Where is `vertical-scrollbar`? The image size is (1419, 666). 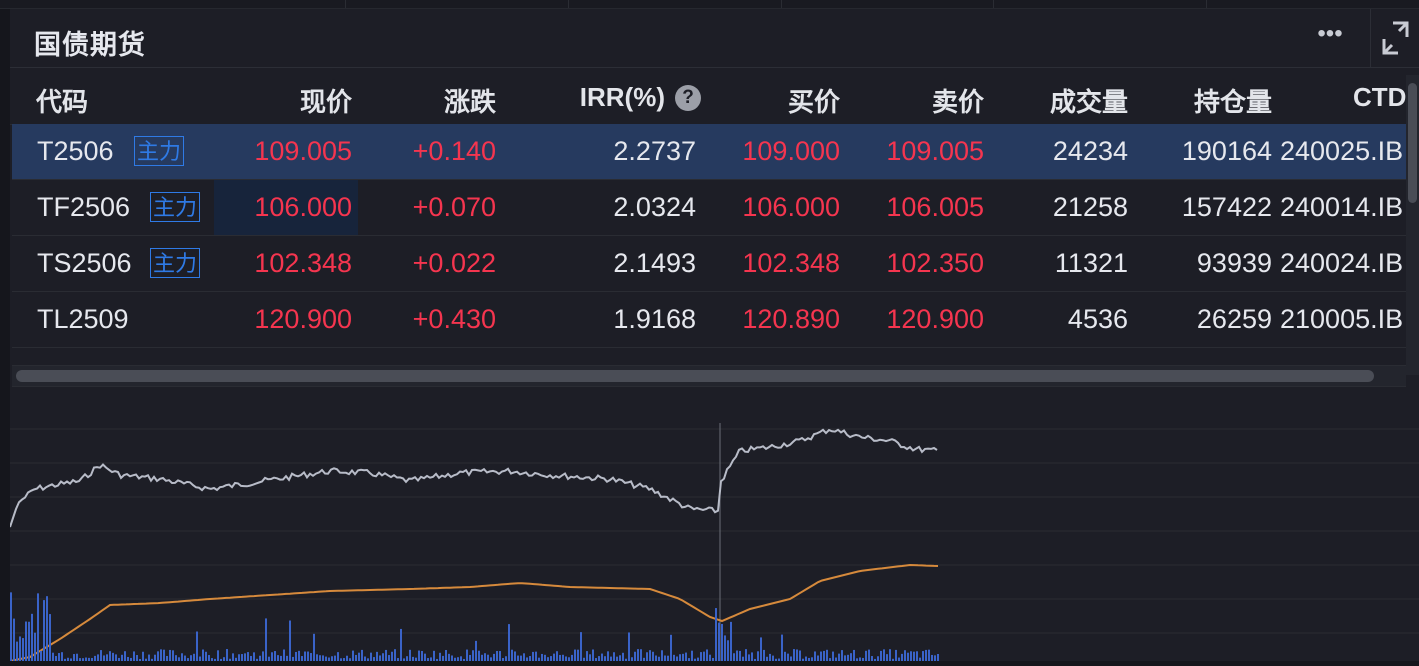 vertical-scrollbar is located at coordinates (1412, 225).